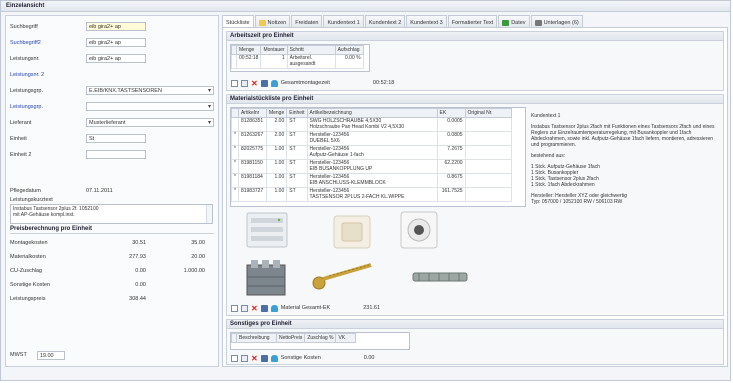 This screenshot has width=733, height=383. Describe the element at coordinates (112, 74) in the screenshot. I see `field-row: Leistungsnr. 2` at that location.